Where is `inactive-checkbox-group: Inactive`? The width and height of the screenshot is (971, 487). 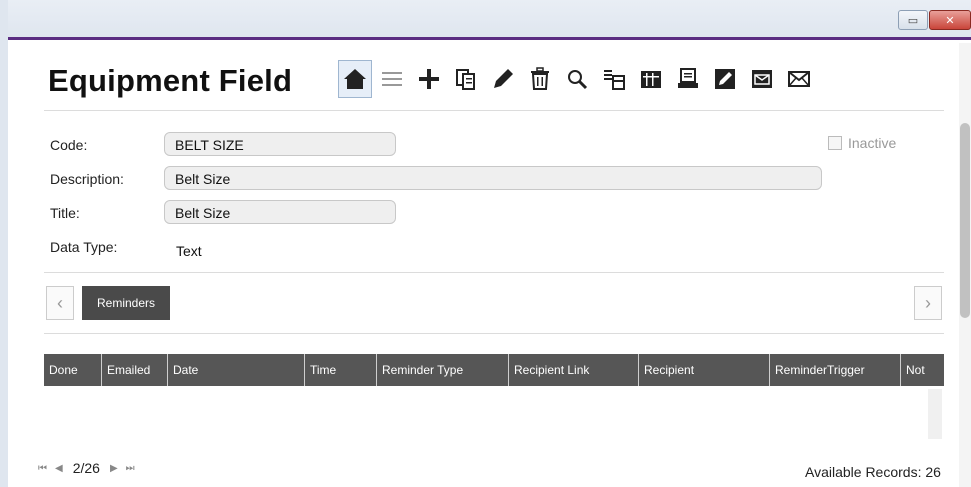
inactive-checkbox-group: Inactive is located at coordinates (862, 143).